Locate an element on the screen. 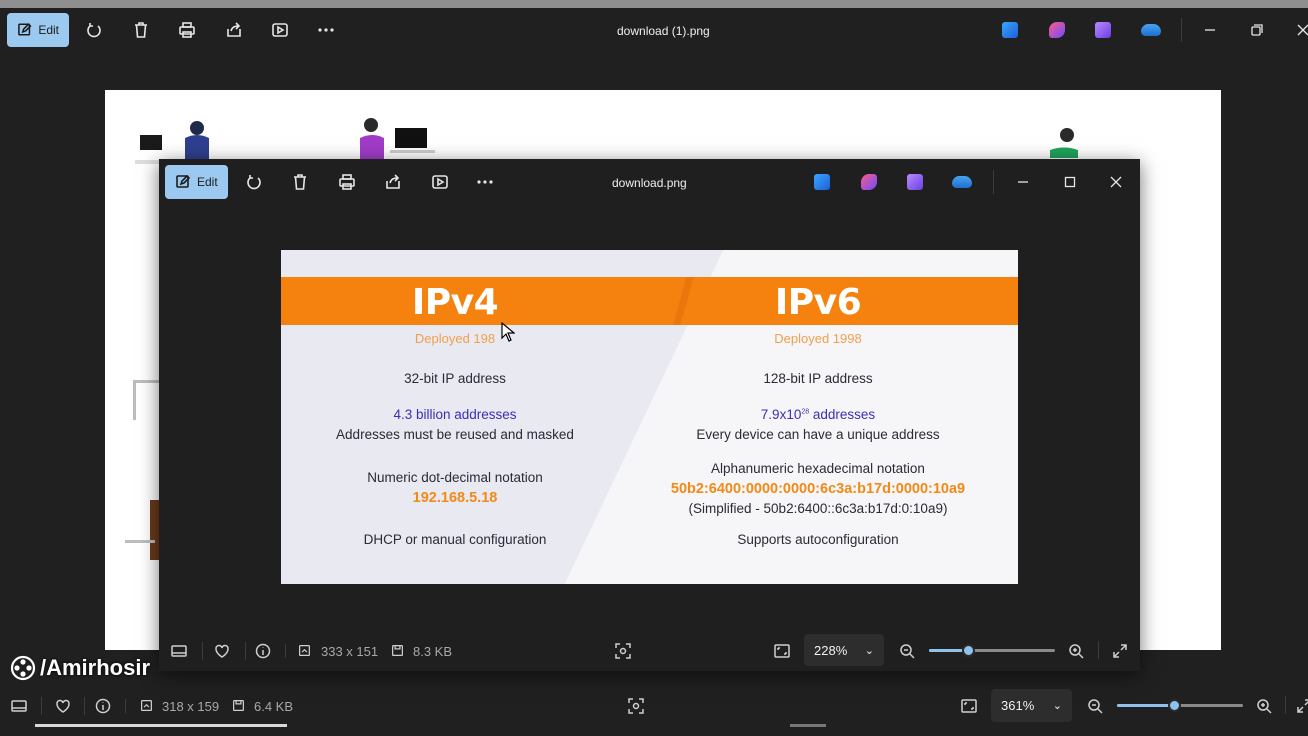  inner-fit-button is located at coordinates (782, 652).